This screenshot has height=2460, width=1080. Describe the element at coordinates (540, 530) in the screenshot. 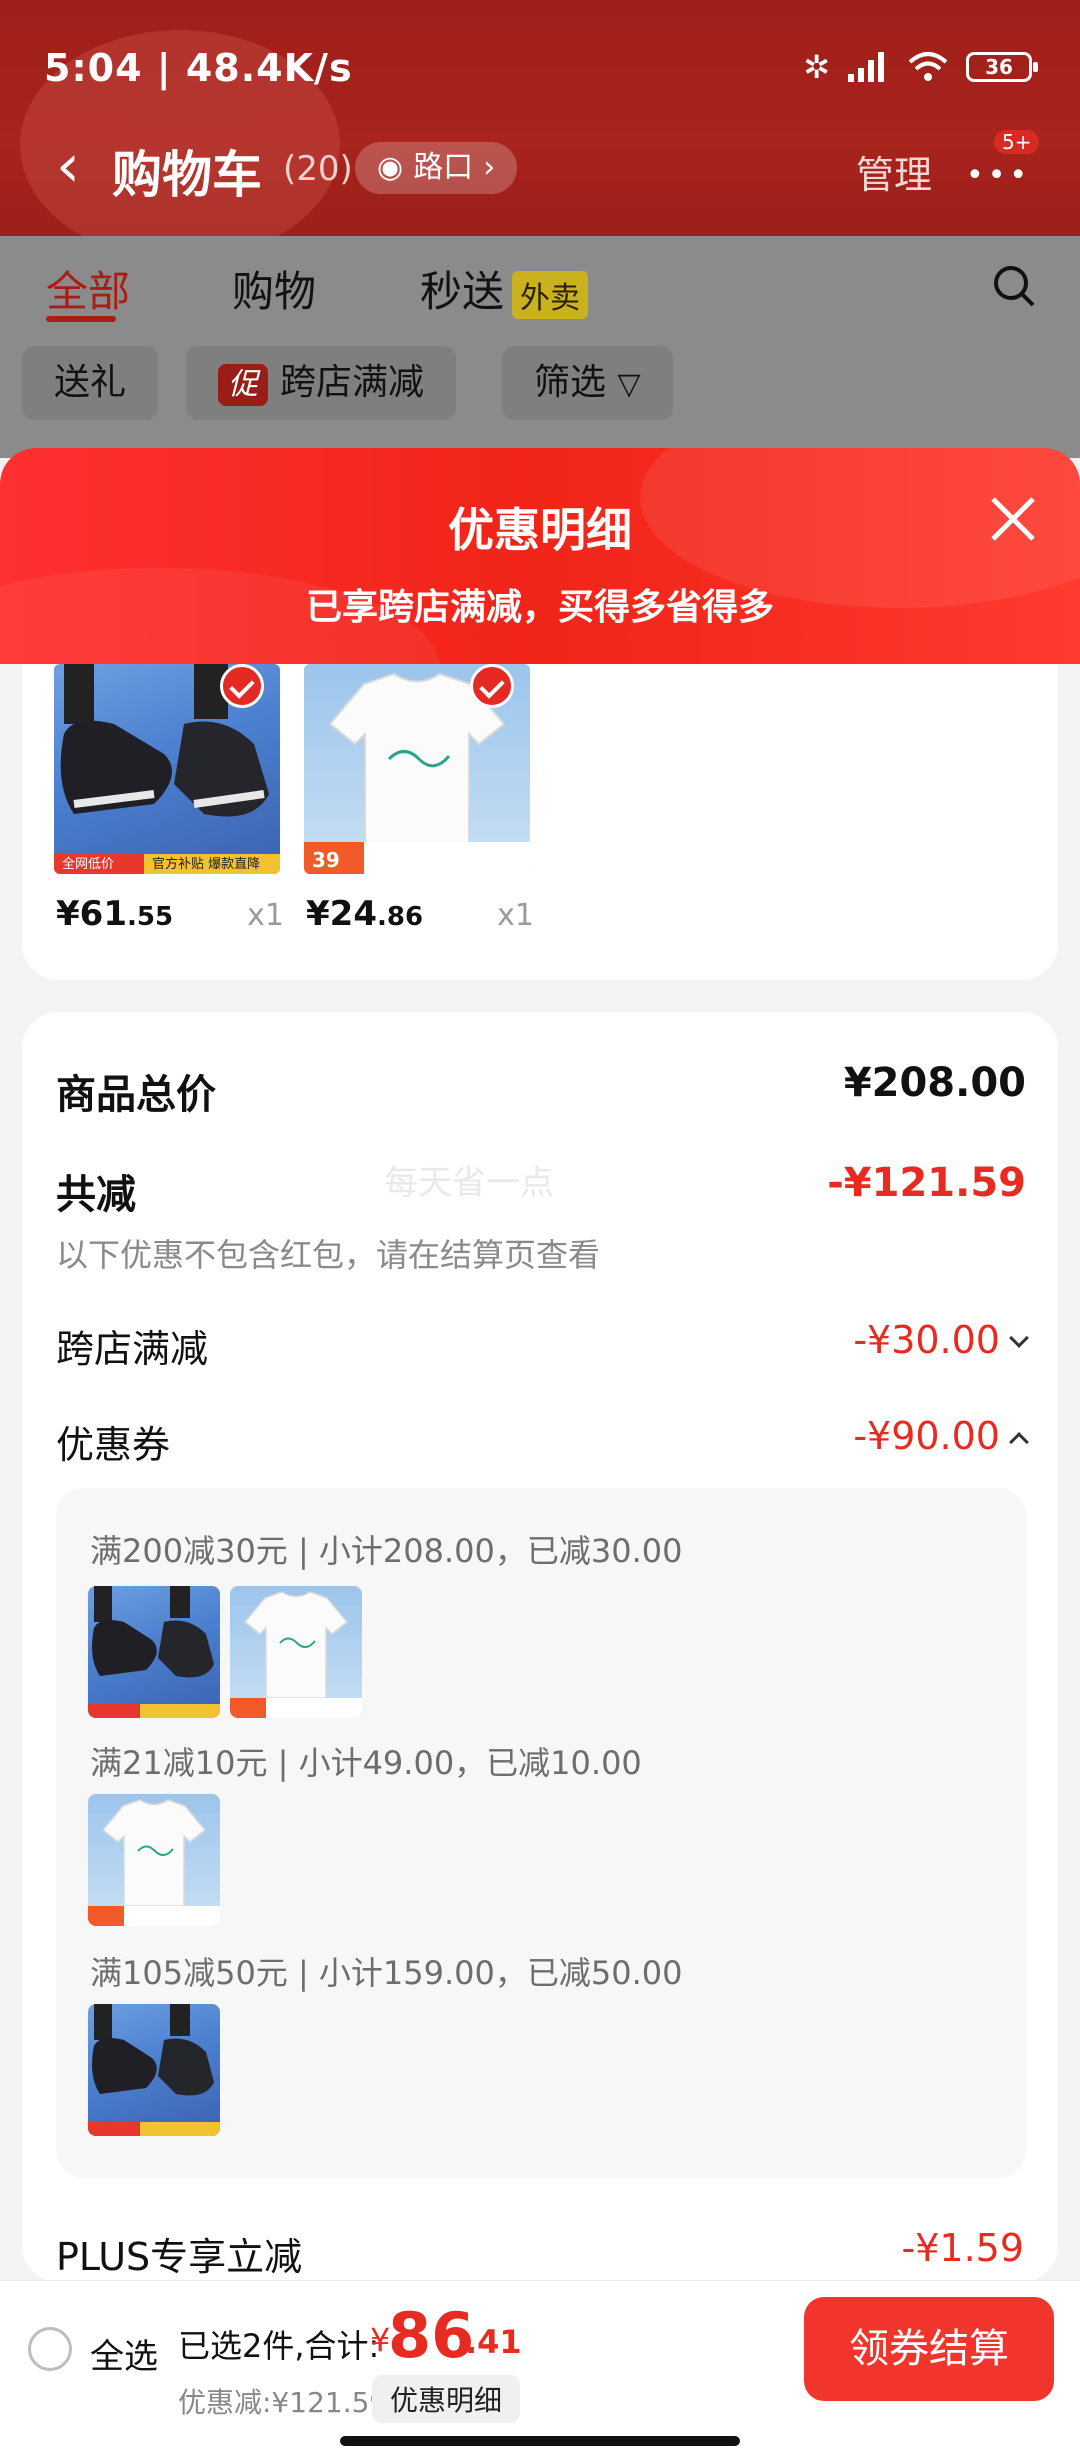

I see `sheet-title: 优惠明细` at that location.